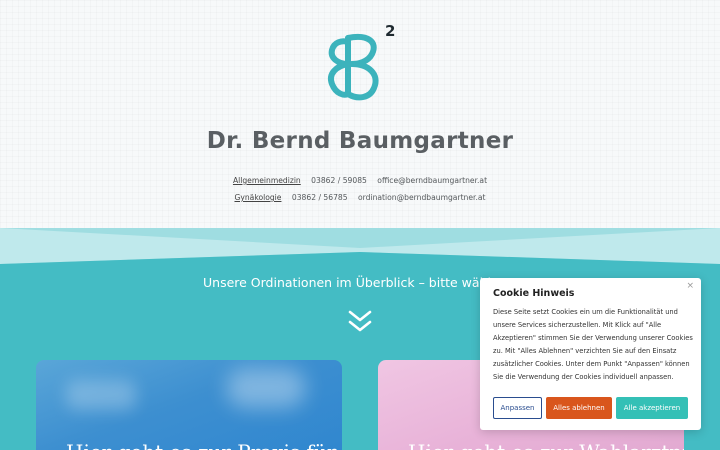 This screenshot has height=450, width=720. Describe the element at coordinates (360, 322) in the screenshot. I see `double-chevron-down-icon` at that location.